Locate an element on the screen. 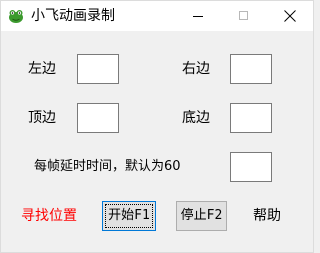 Image resolution: width=320 pixels, height=253 pixels. help-link: 帮助 is located at coordinates (267, 216).